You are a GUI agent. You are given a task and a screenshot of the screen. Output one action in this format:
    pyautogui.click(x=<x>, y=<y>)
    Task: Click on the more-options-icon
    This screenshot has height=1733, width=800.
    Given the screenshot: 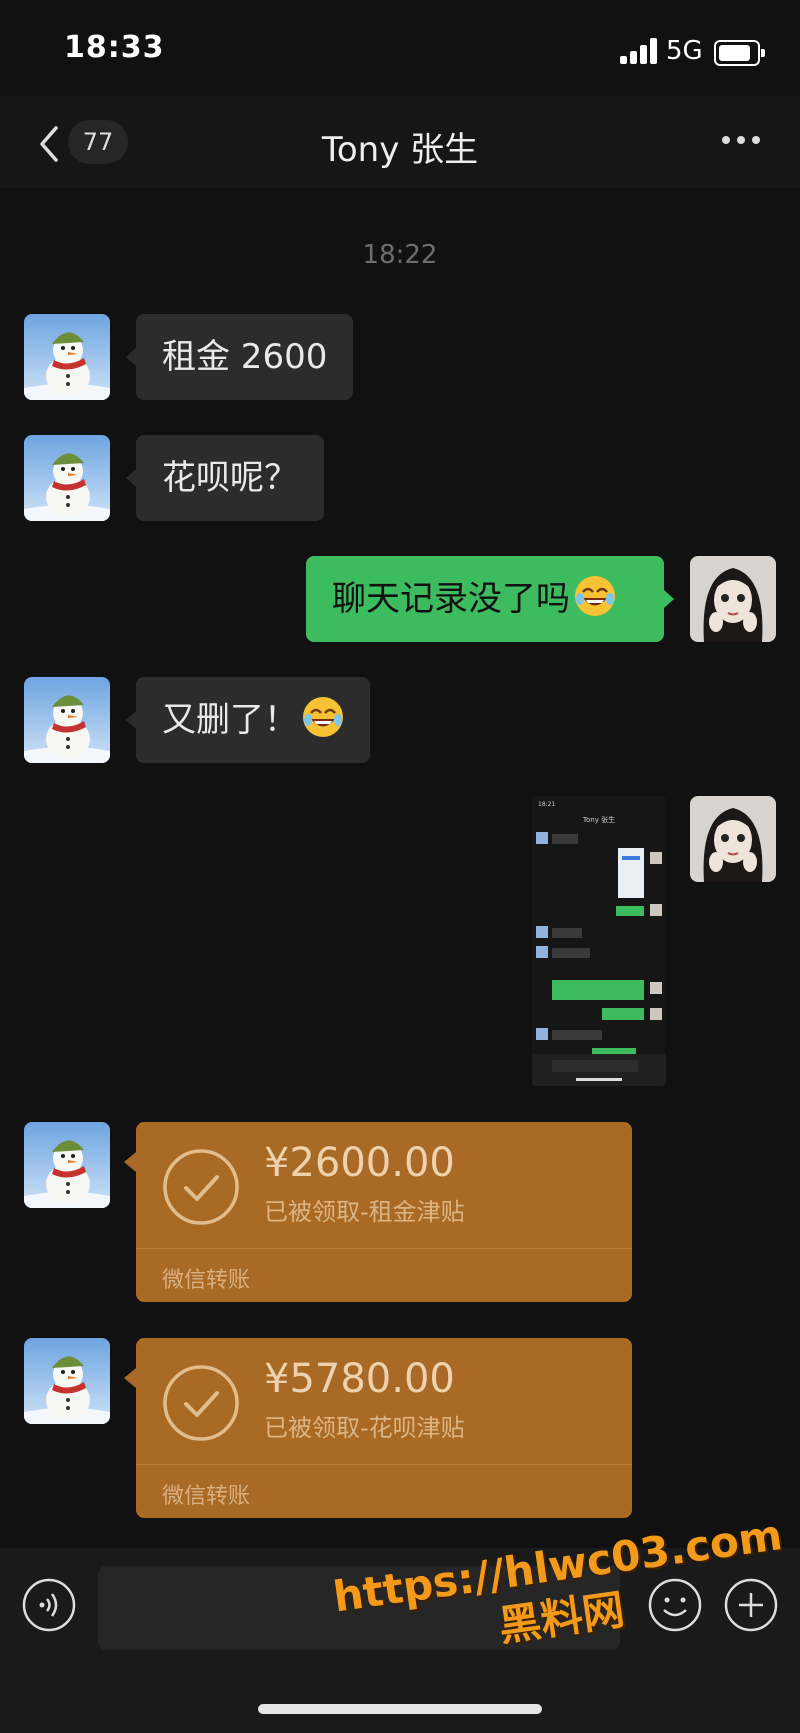 What is the action you would take?
    pyautogui.click(x=742, y=141)
    